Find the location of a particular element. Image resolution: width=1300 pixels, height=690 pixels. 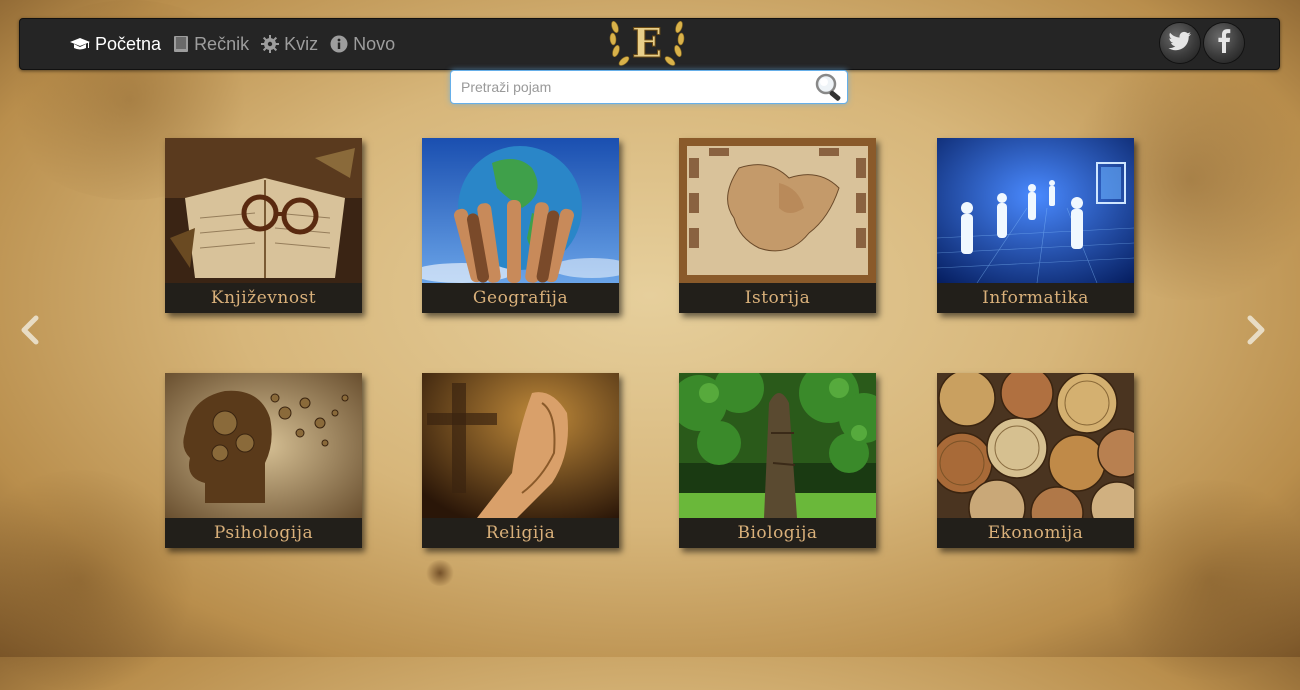

tile-caption: Informatika is located at coordinates (1035, 298).